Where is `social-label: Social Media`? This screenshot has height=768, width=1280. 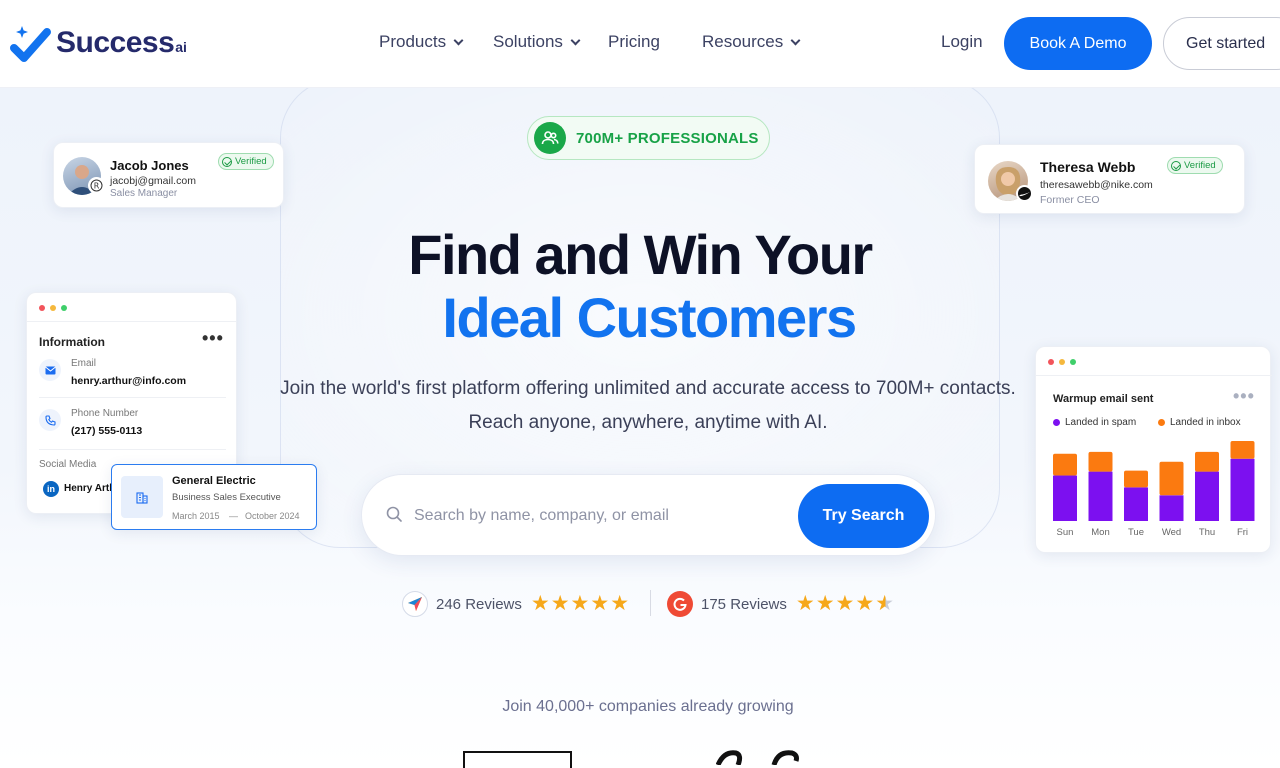
social-label: Social Media is located at coordinates (68, 464).